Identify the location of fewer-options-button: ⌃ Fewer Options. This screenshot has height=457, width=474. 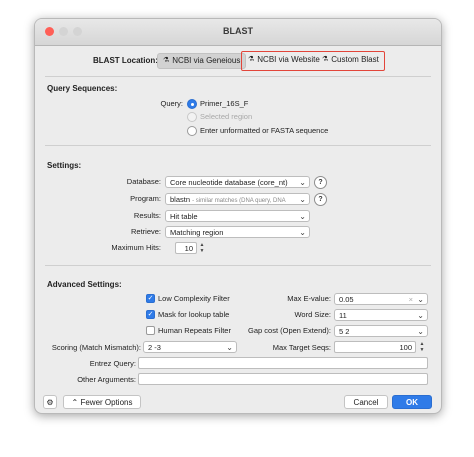
(102, 402).